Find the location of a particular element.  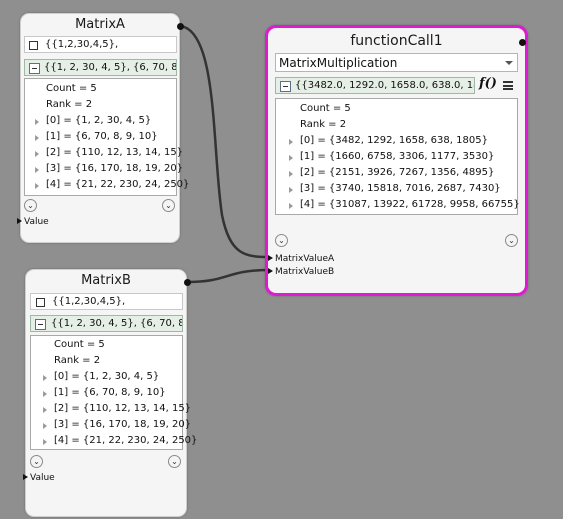

list-item: [1] = {1660, 6758, 3306, 1177, 3530} is located at coordinates (397, 156).